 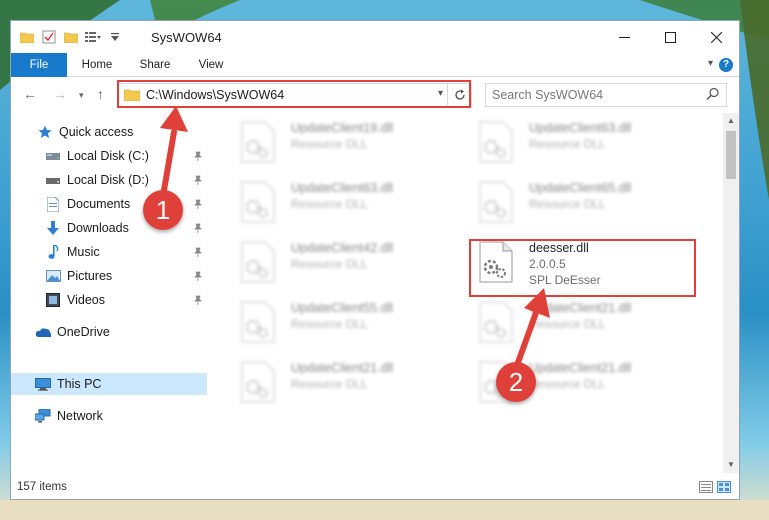 I want to click on maximize-icon, so click(x=670, y=37).